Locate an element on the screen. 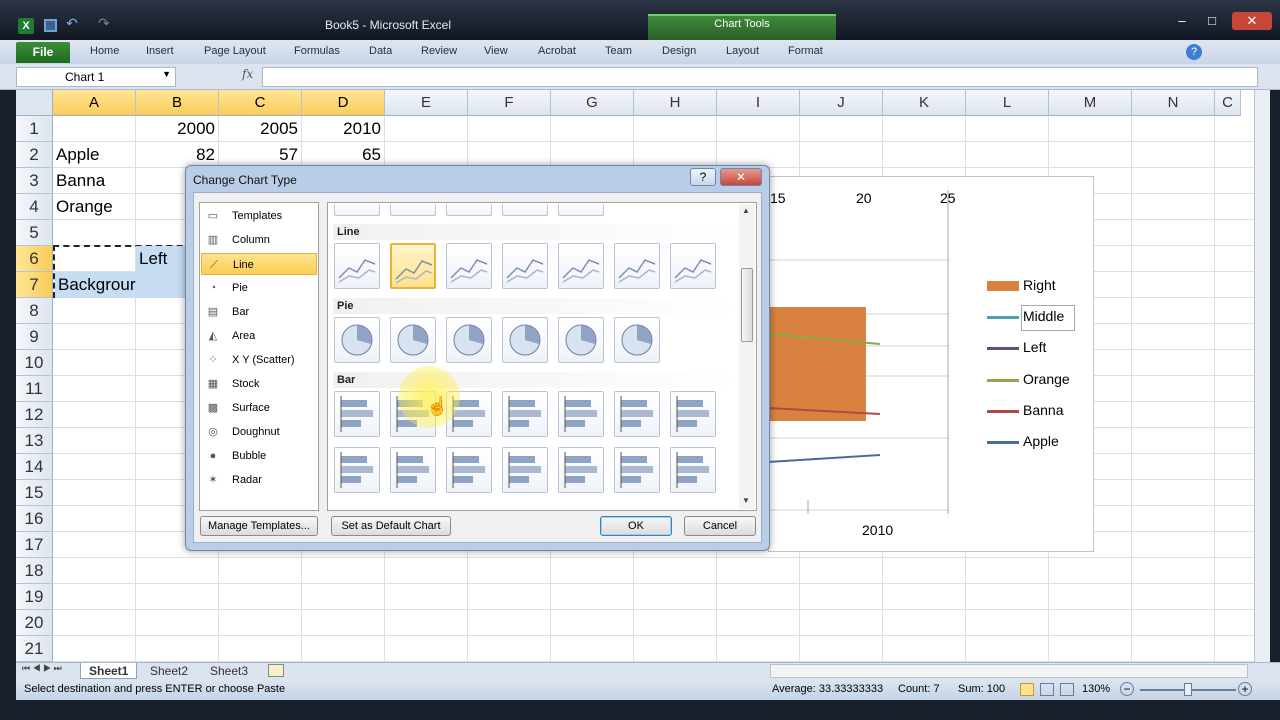  dialog-close-button: ✕ is located at coordinates (741, 177).